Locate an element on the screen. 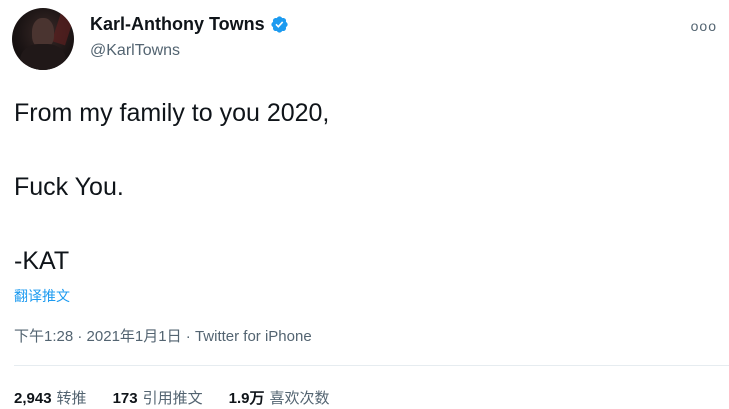 This screenshot has height=409, width=729. quote-tweets-stat: 173 引用推文 is located at coordinates (158, 397).